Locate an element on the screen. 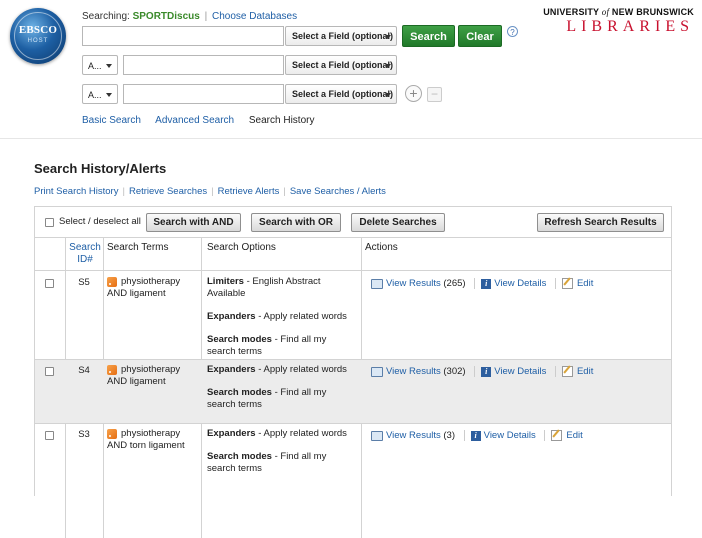  search-with-and-button: Search with AND is located at coordinates (193, 222).